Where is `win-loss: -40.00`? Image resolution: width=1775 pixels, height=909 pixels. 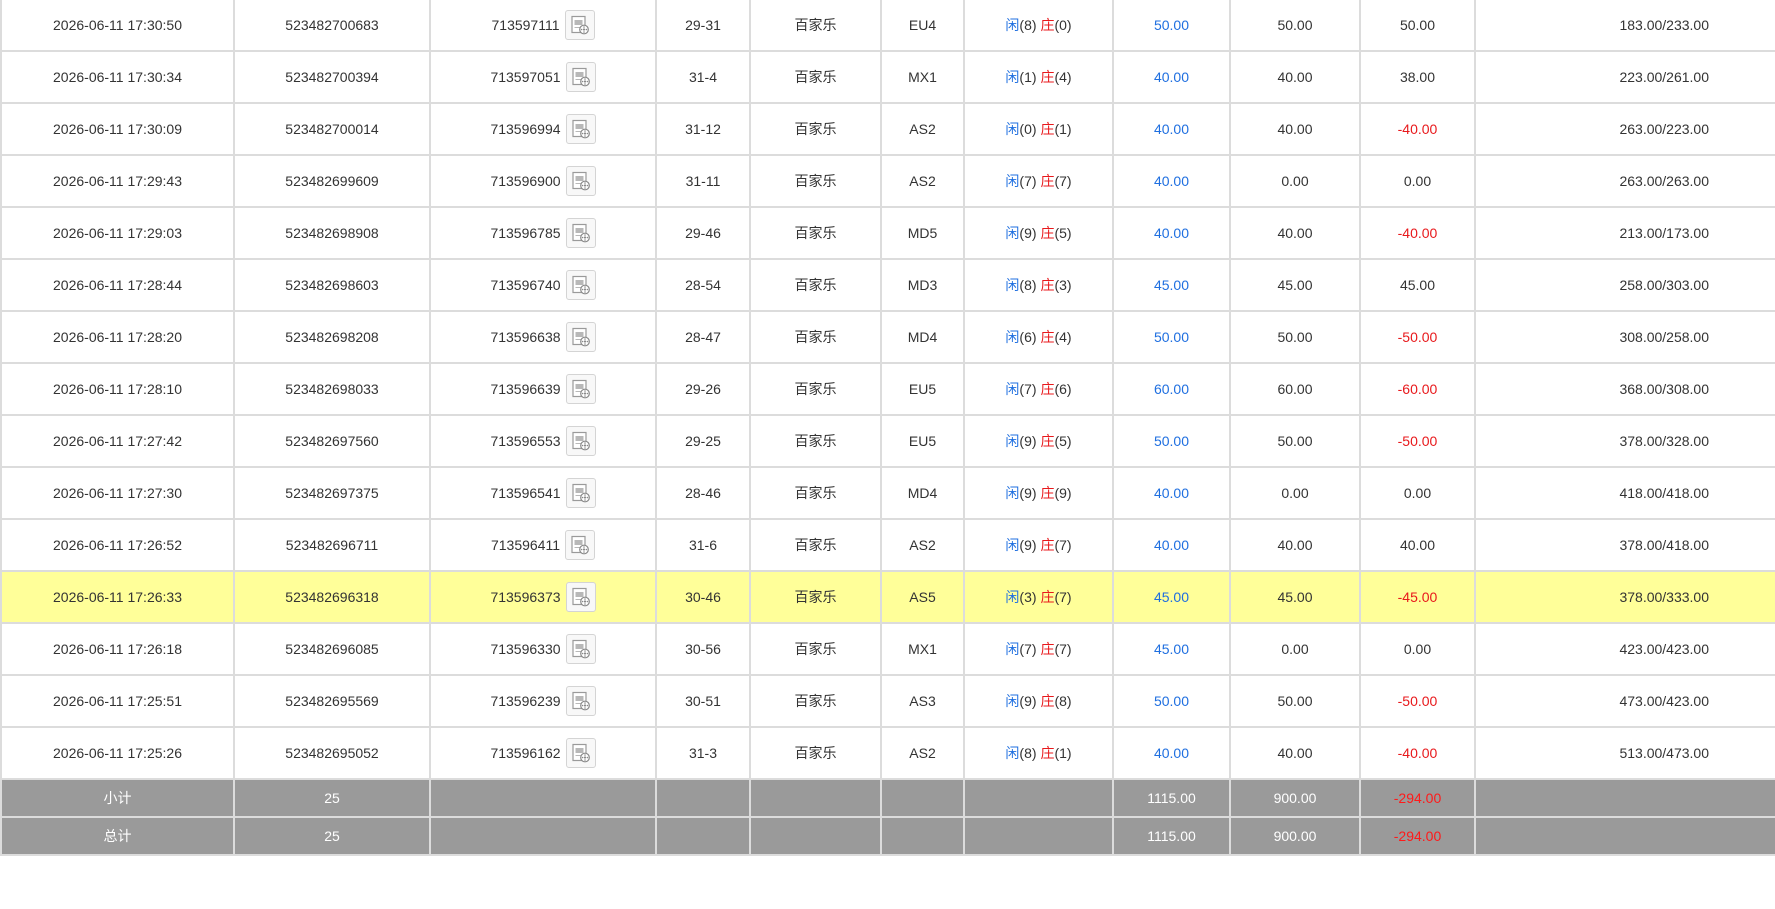 win-loss: -40.00 is located at coordinates (1417, 753).